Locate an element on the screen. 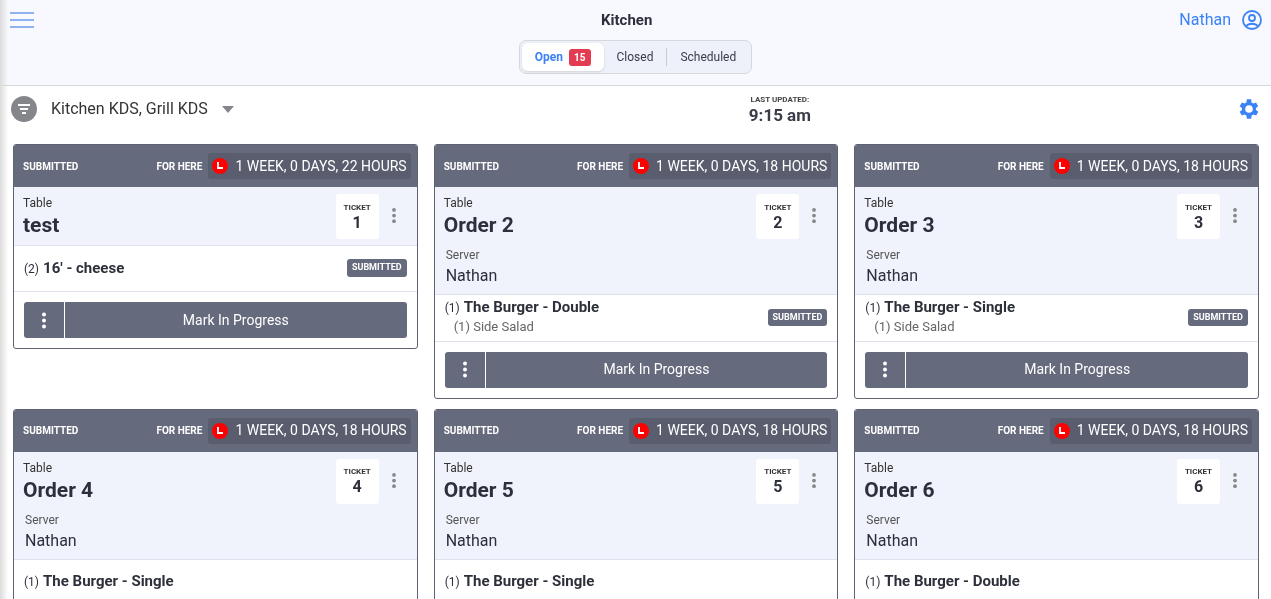 The height and width of the screenshot is (599, 1271). elapsed-time: 1 WEEK, 0 DAYS, 22 HOURS is located at coordinates (321, 166).